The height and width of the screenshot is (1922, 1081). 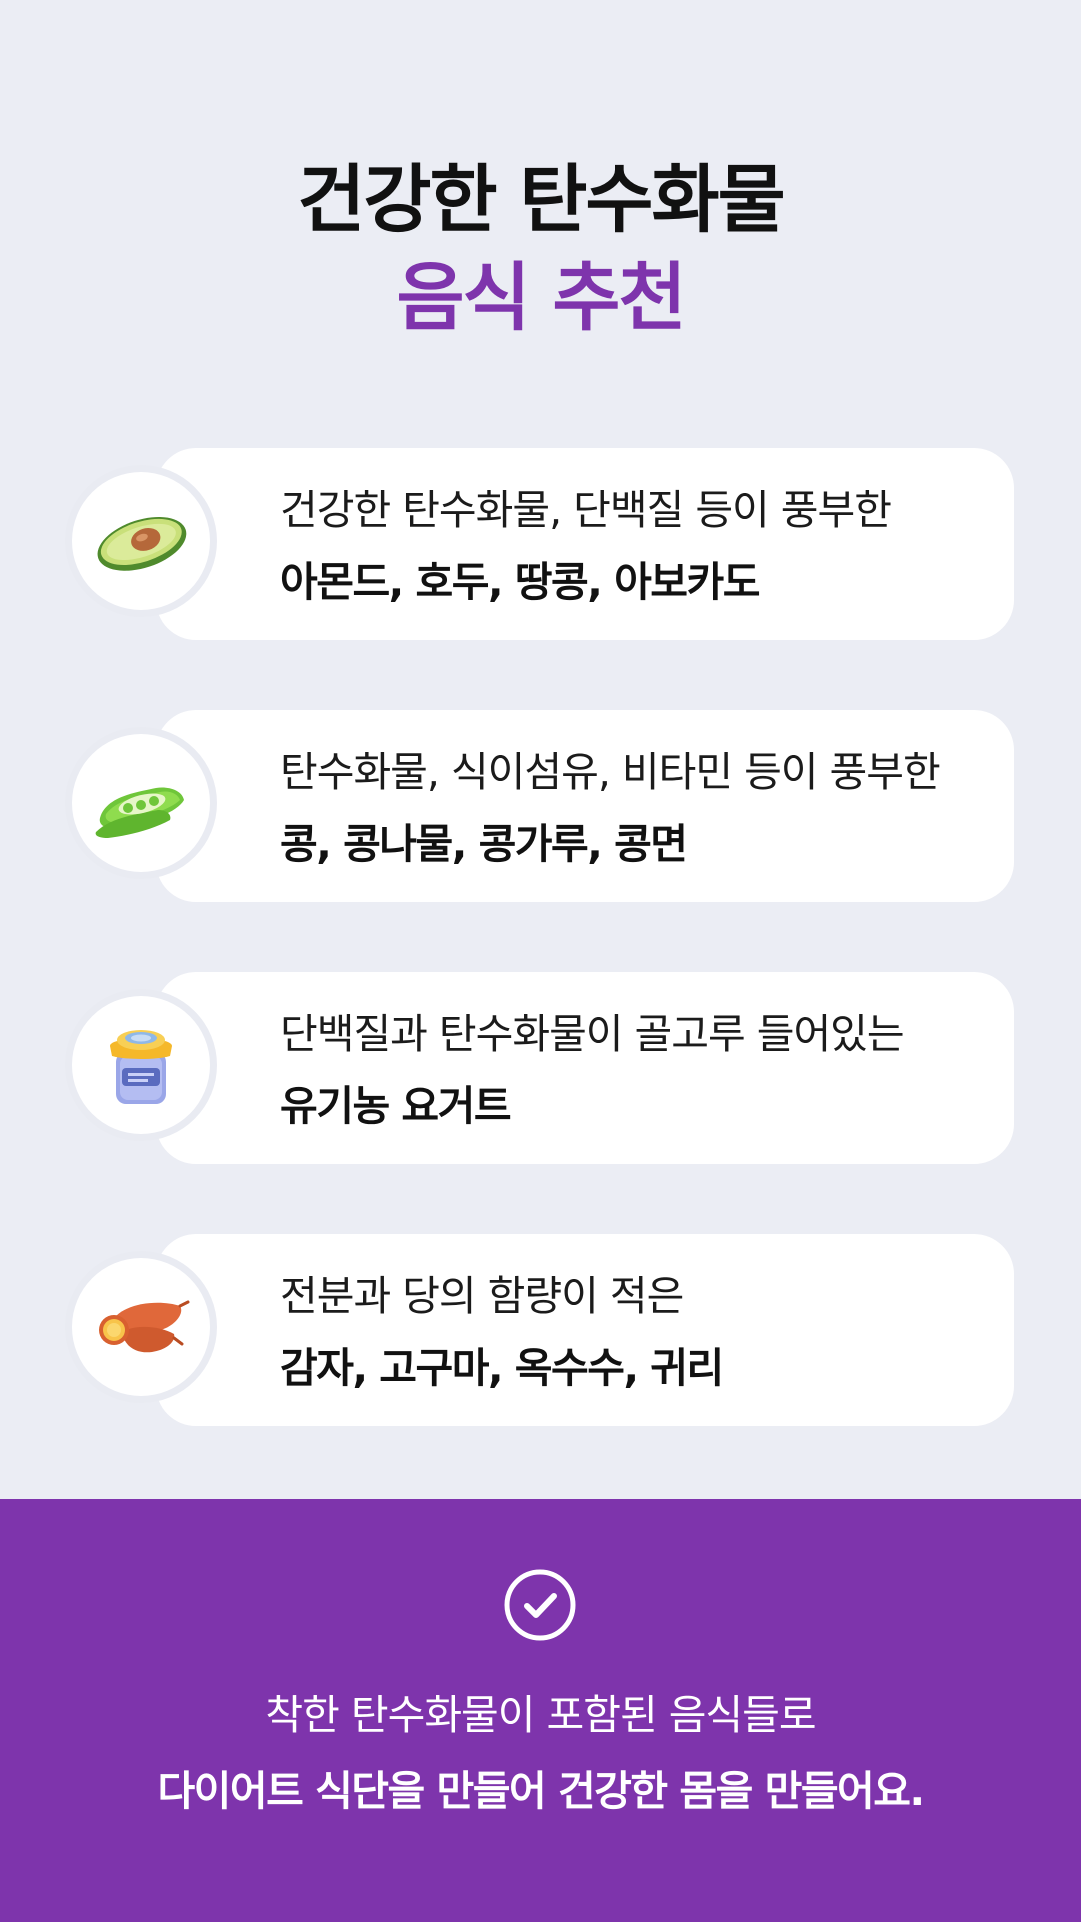 What do you see at coordinates (502, 1368) in the screenshot?
I see `food-names: 감자, 고구마, 옥수수, 귀리` at bounding box center [502, 1368].